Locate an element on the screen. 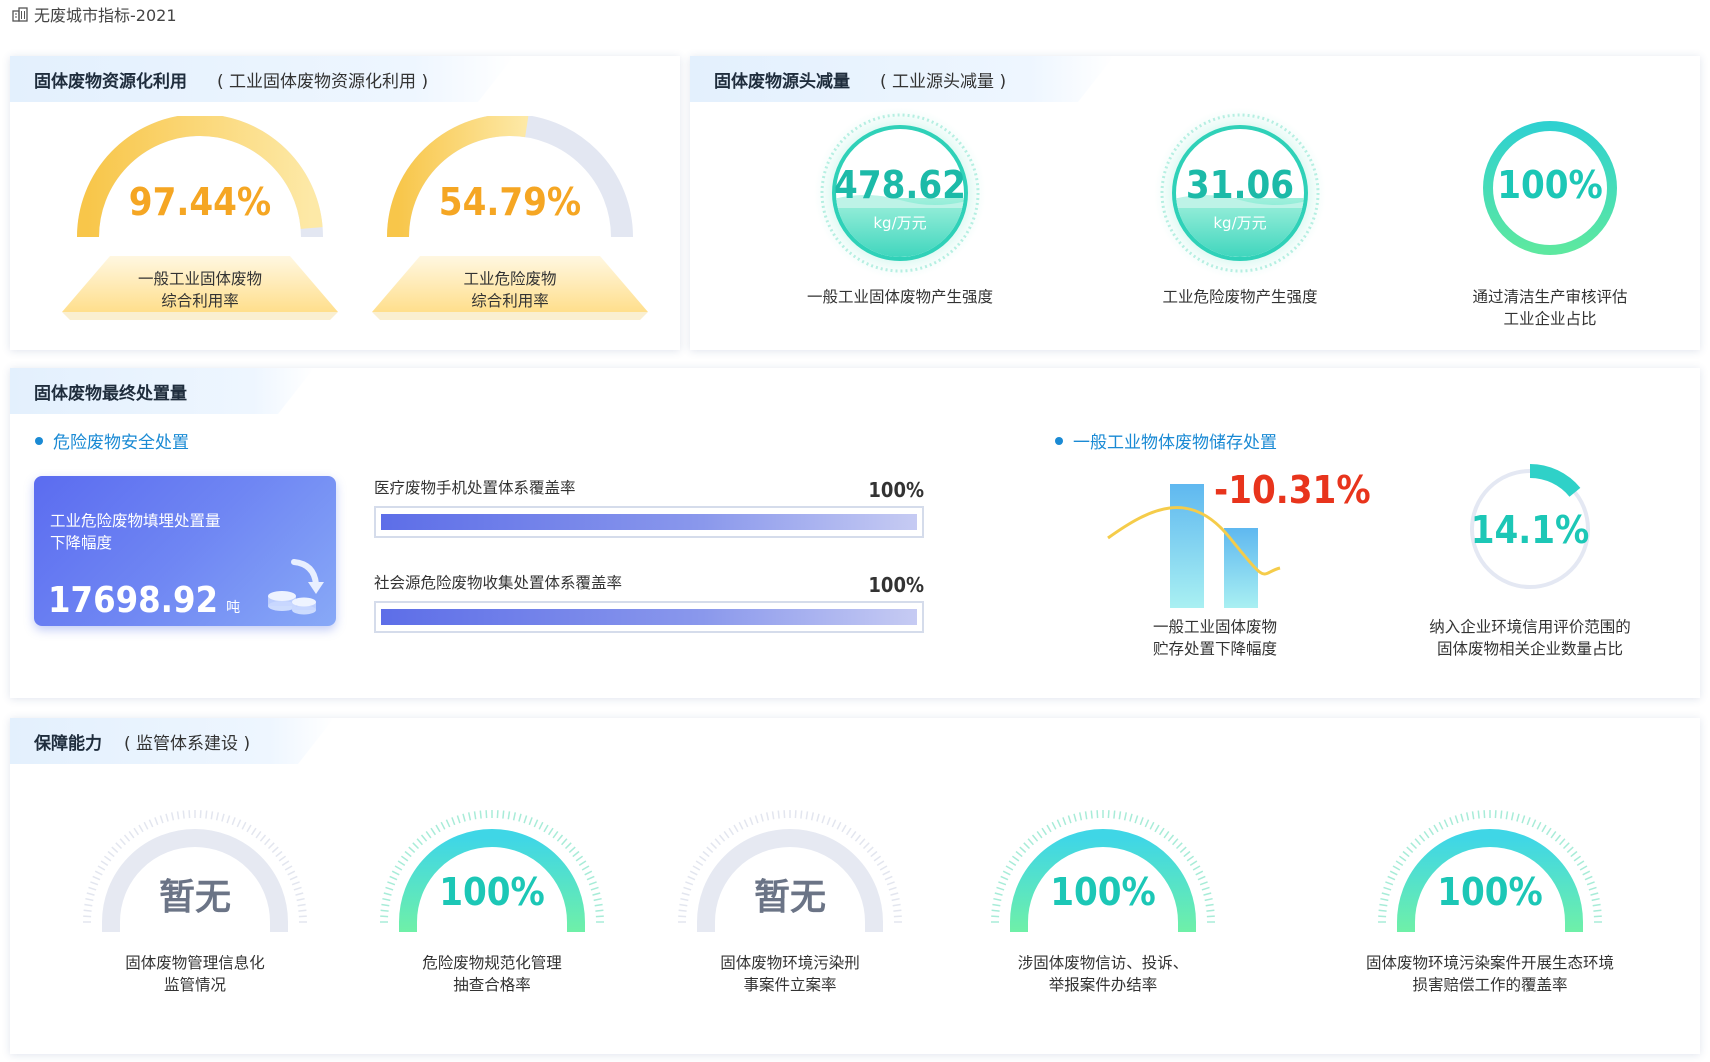 This screenshot has height=1062, width=1710. ring-label-line1: 纳入企业环境信用评价范围的 is located at coordinates (1530, 627).